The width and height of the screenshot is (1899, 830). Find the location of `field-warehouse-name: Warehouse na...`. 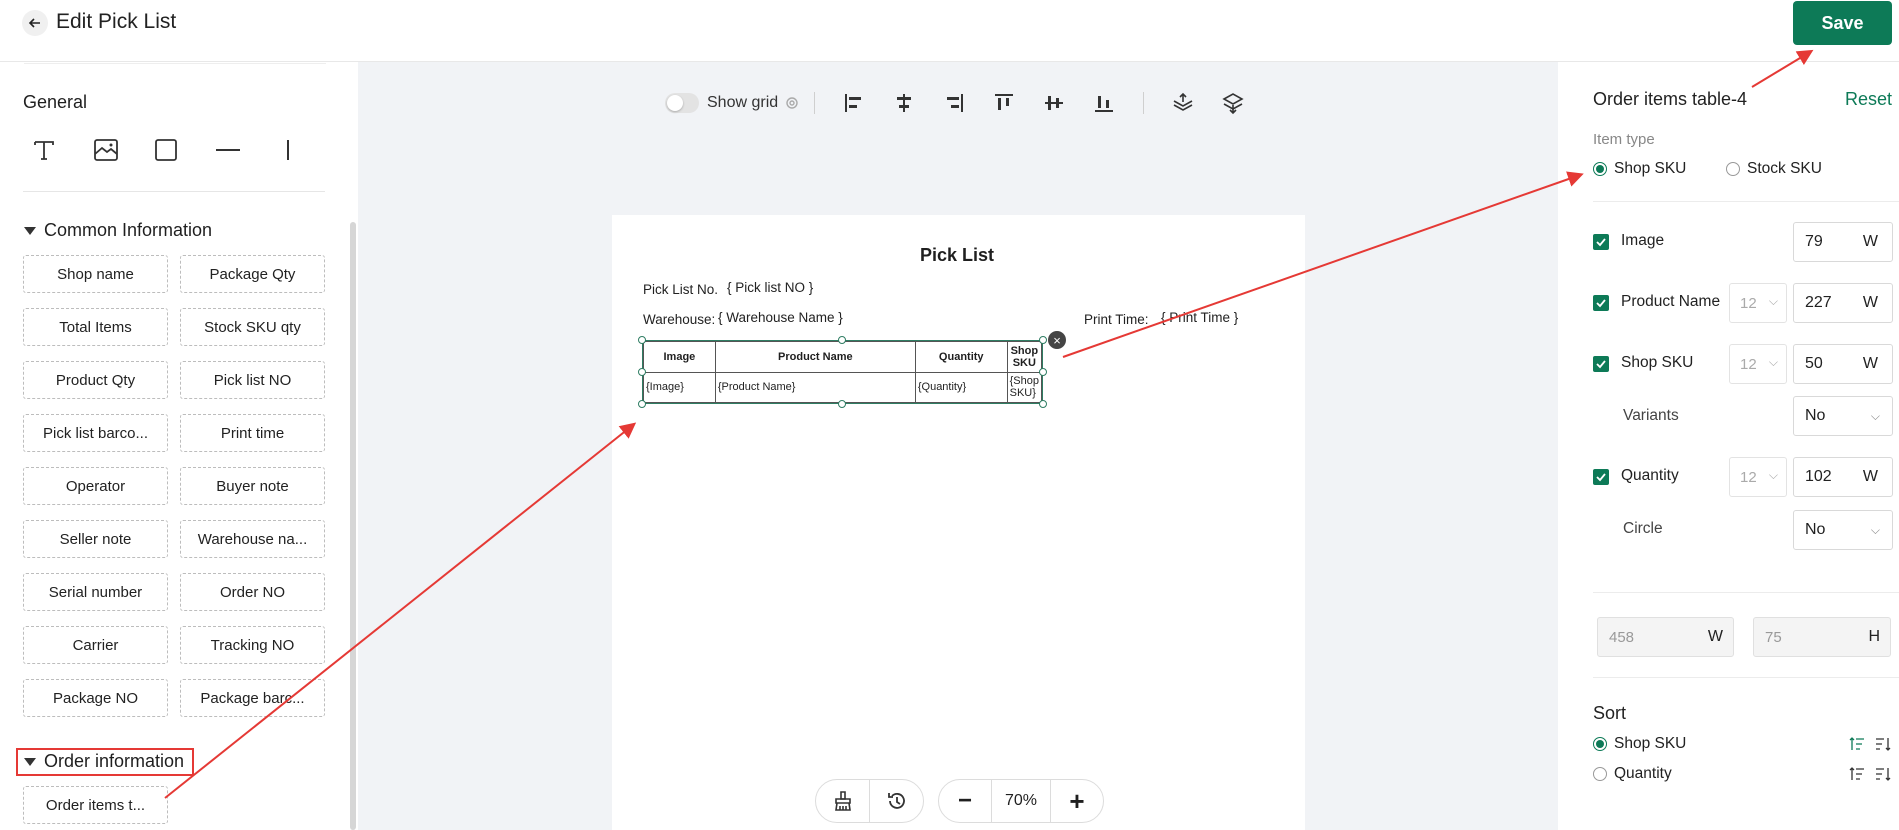

field-warehouse-name: Warehouse na... is located at coordinates (252, 539).